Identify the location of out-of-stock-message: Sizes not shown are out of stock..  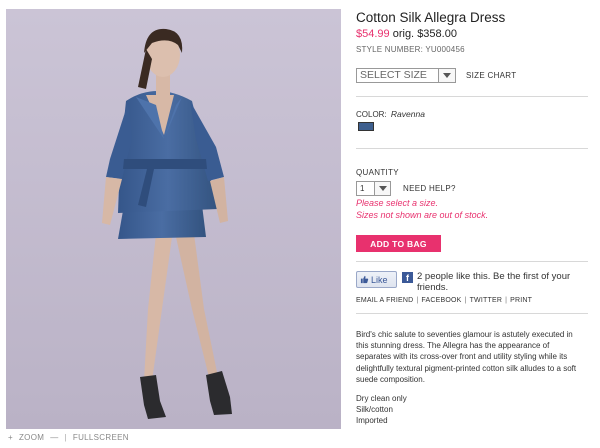
(422, 215).